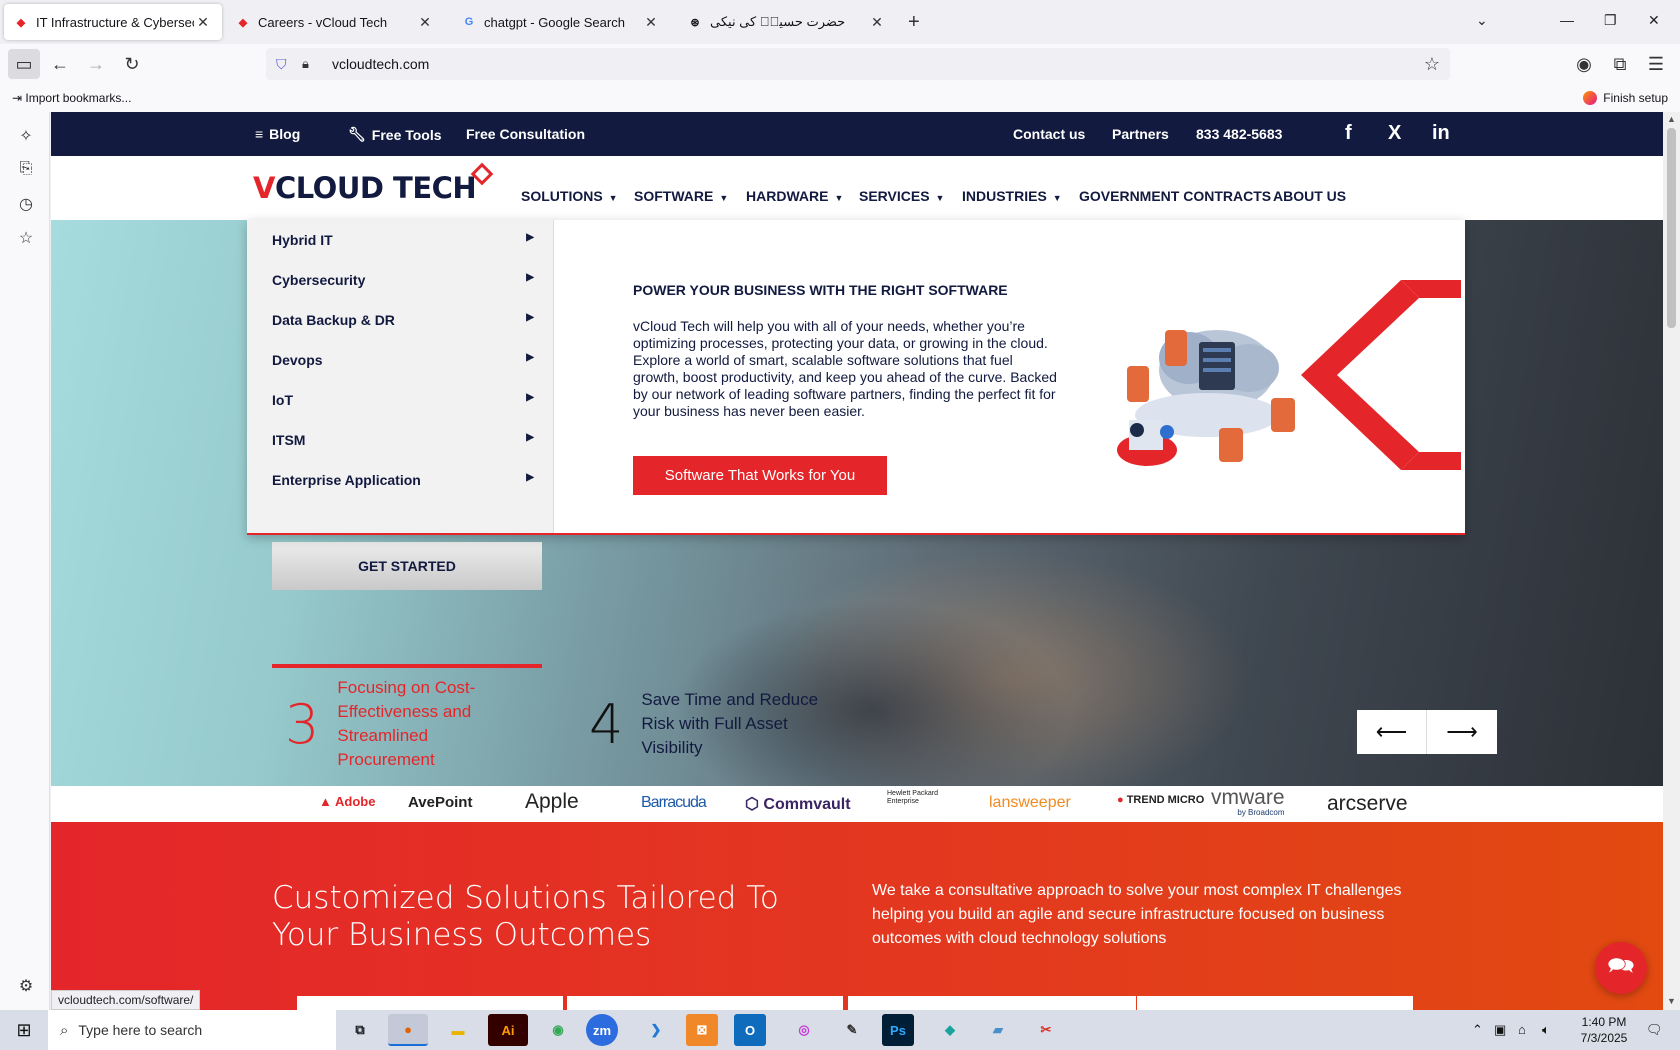  I want to click on menu-item-data-backup: Data Backup & DR ▶, so click(403, 320).